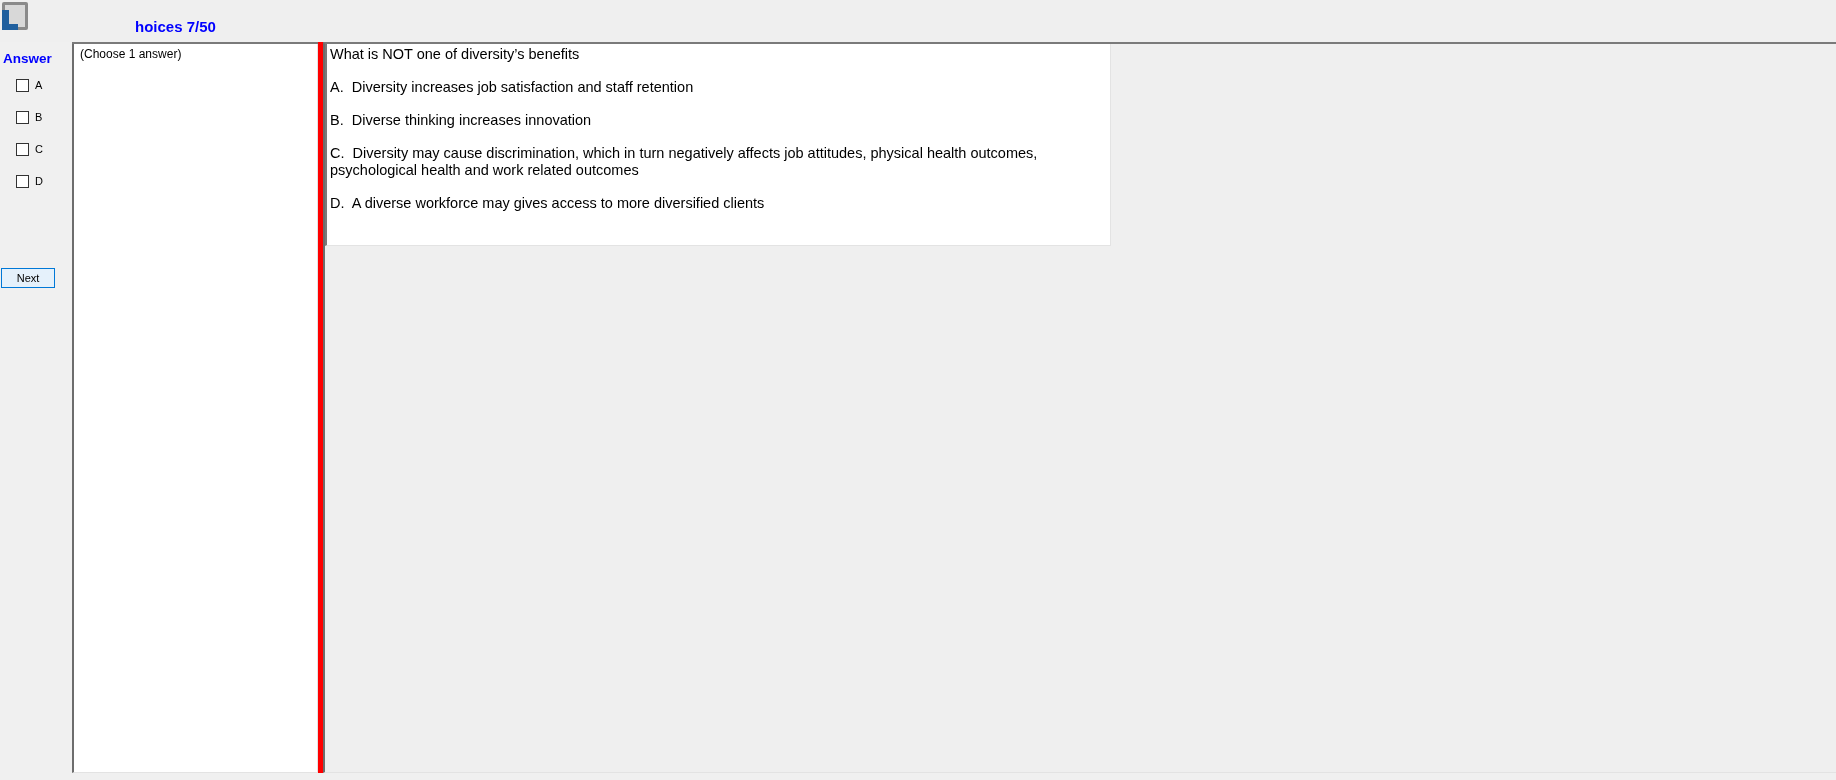 The width and height of the screenshot is (1836, 780). I want to click on next-button: Next, so click(28, 278).